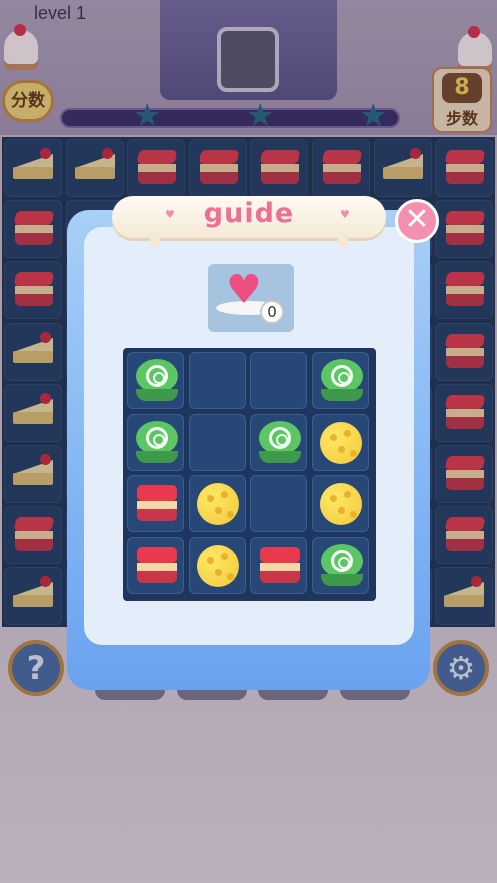  I want to click on question-icon: ?, so click(36, 668).